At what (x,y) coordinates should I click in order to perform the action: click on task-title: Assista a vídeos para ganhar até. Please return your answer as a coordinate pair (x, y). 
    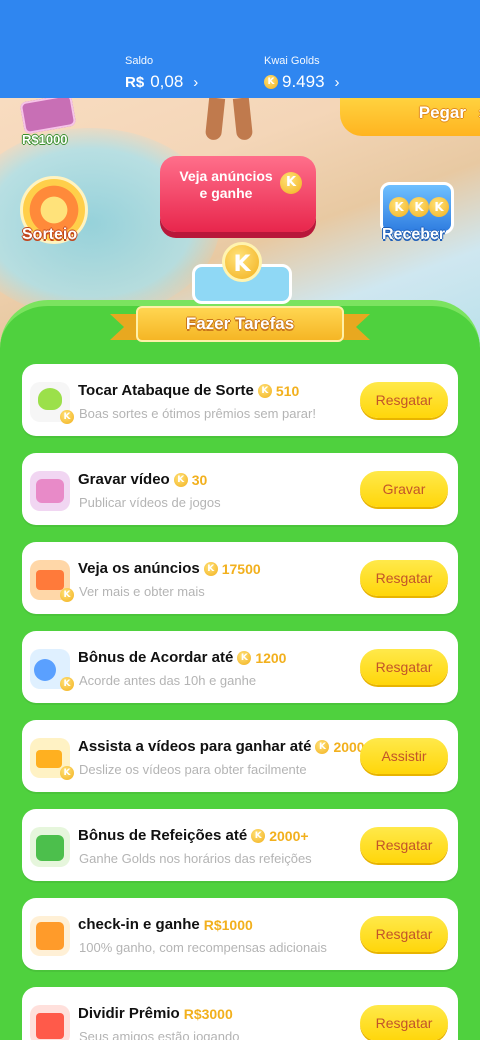
    Looking at the image, I should click on (195, 746).